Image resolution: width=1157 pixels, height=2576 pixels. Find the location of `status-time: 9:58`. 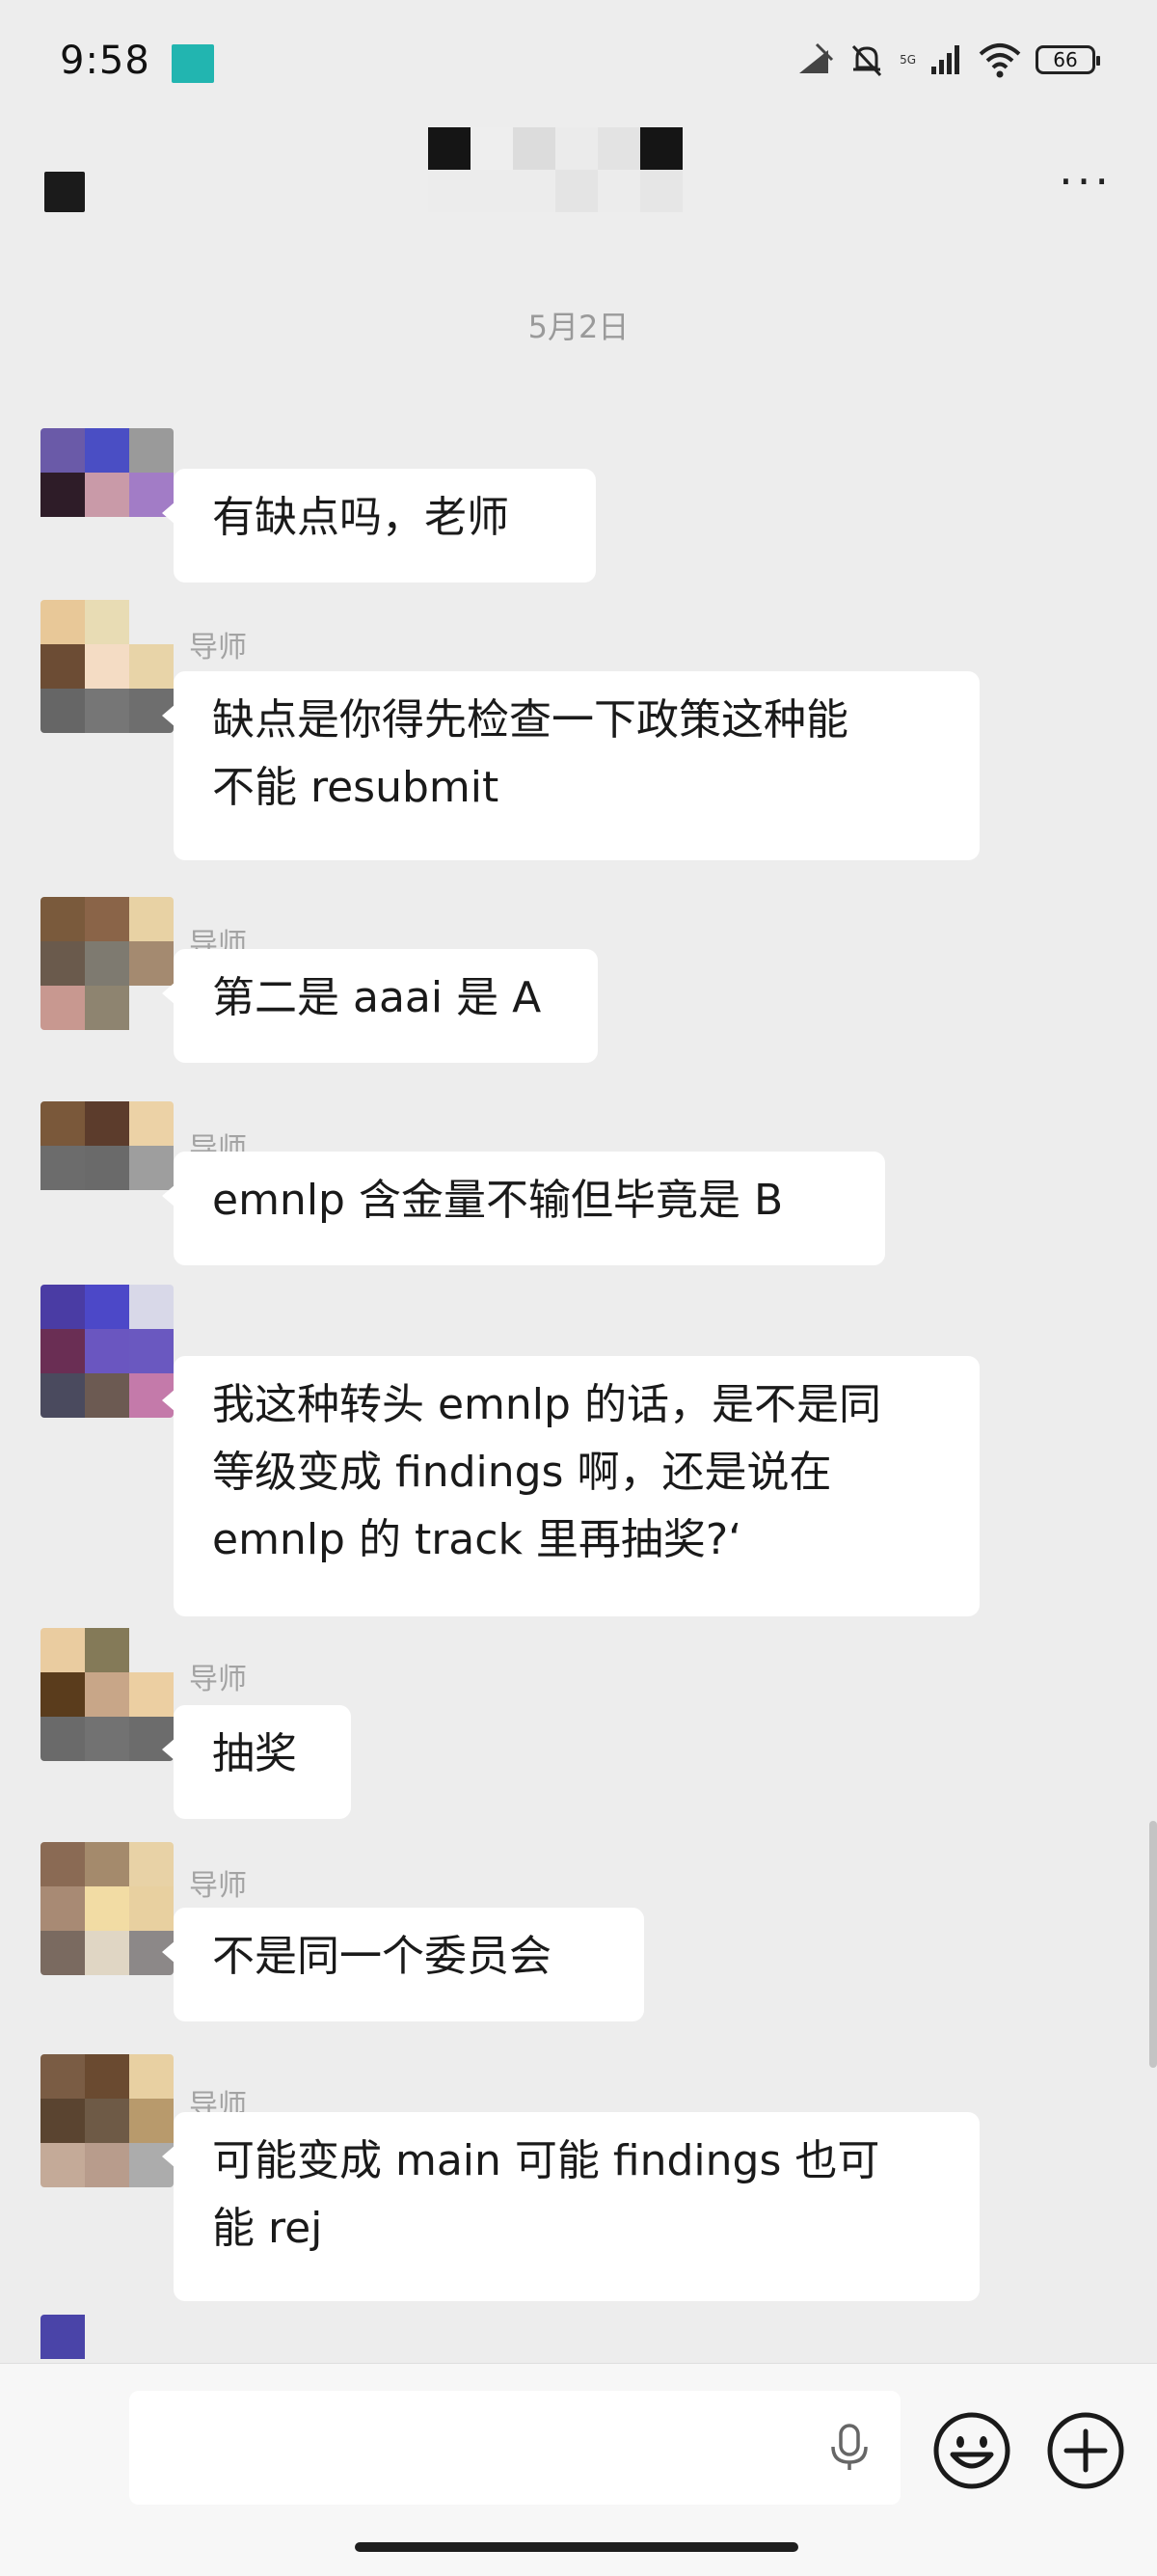

status-time: 9:58 is located at coordinates (105, 61).